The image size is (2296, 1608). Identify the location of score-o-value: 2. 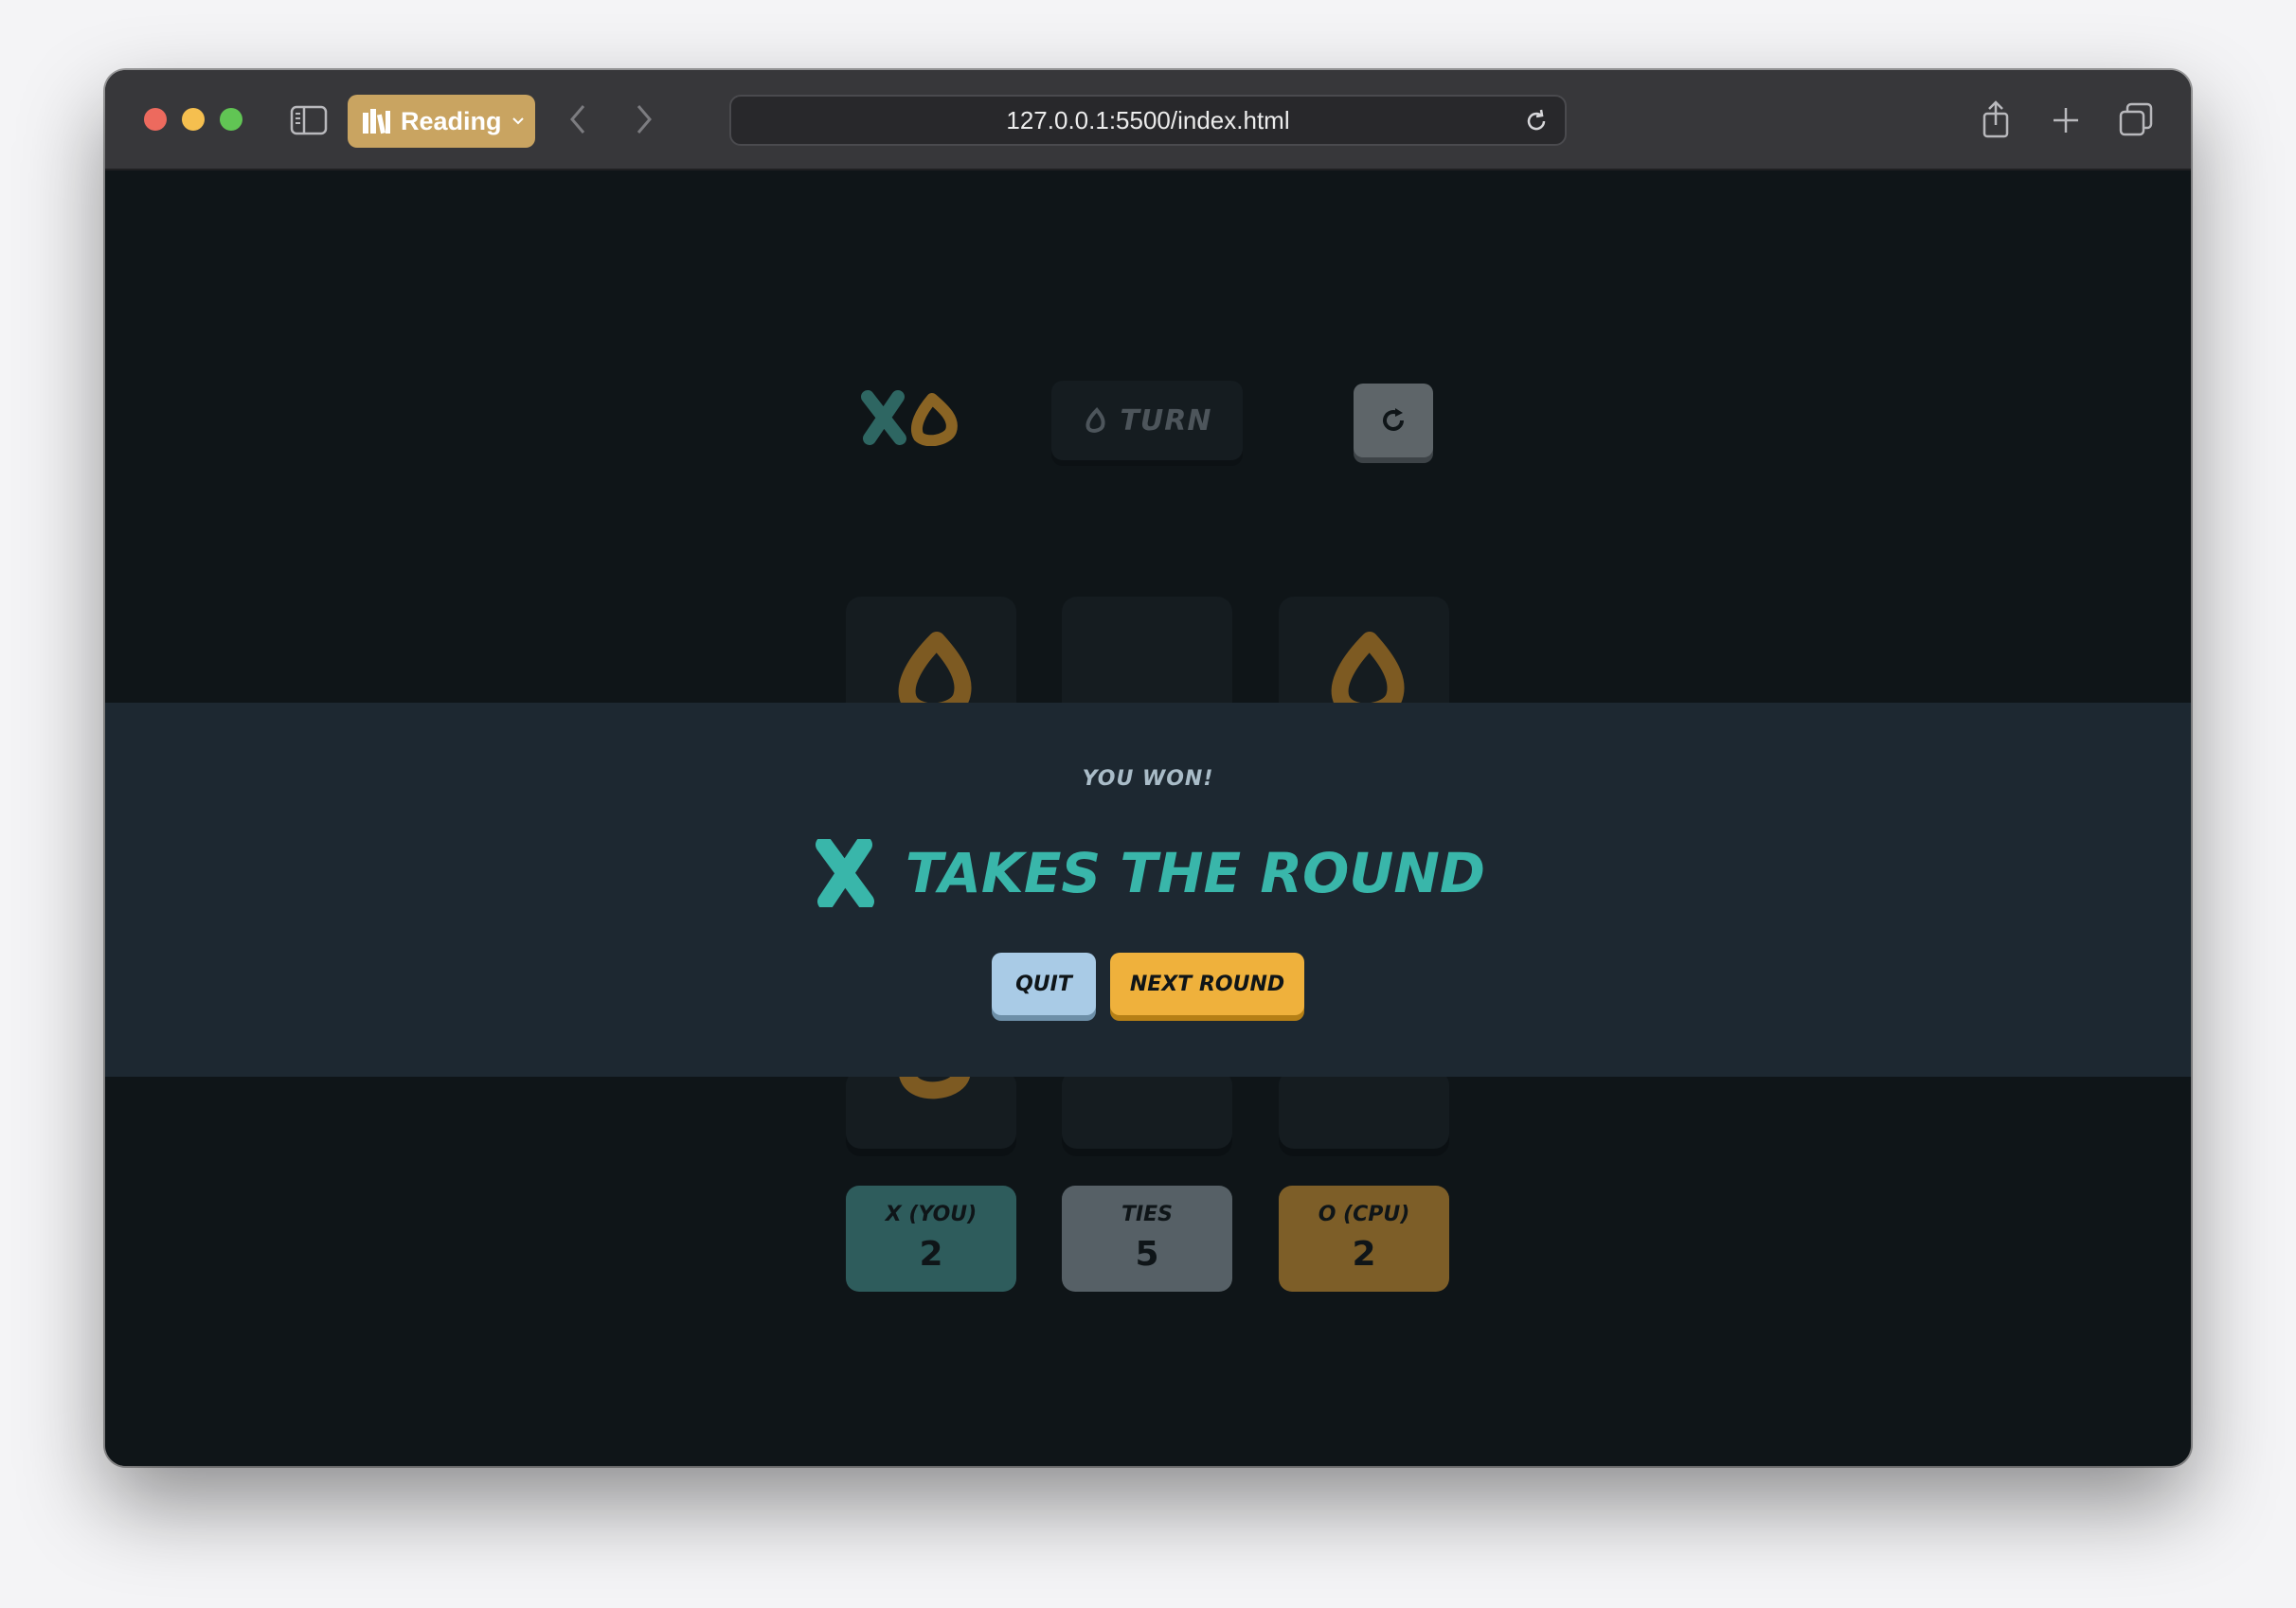
(1364, 1255).